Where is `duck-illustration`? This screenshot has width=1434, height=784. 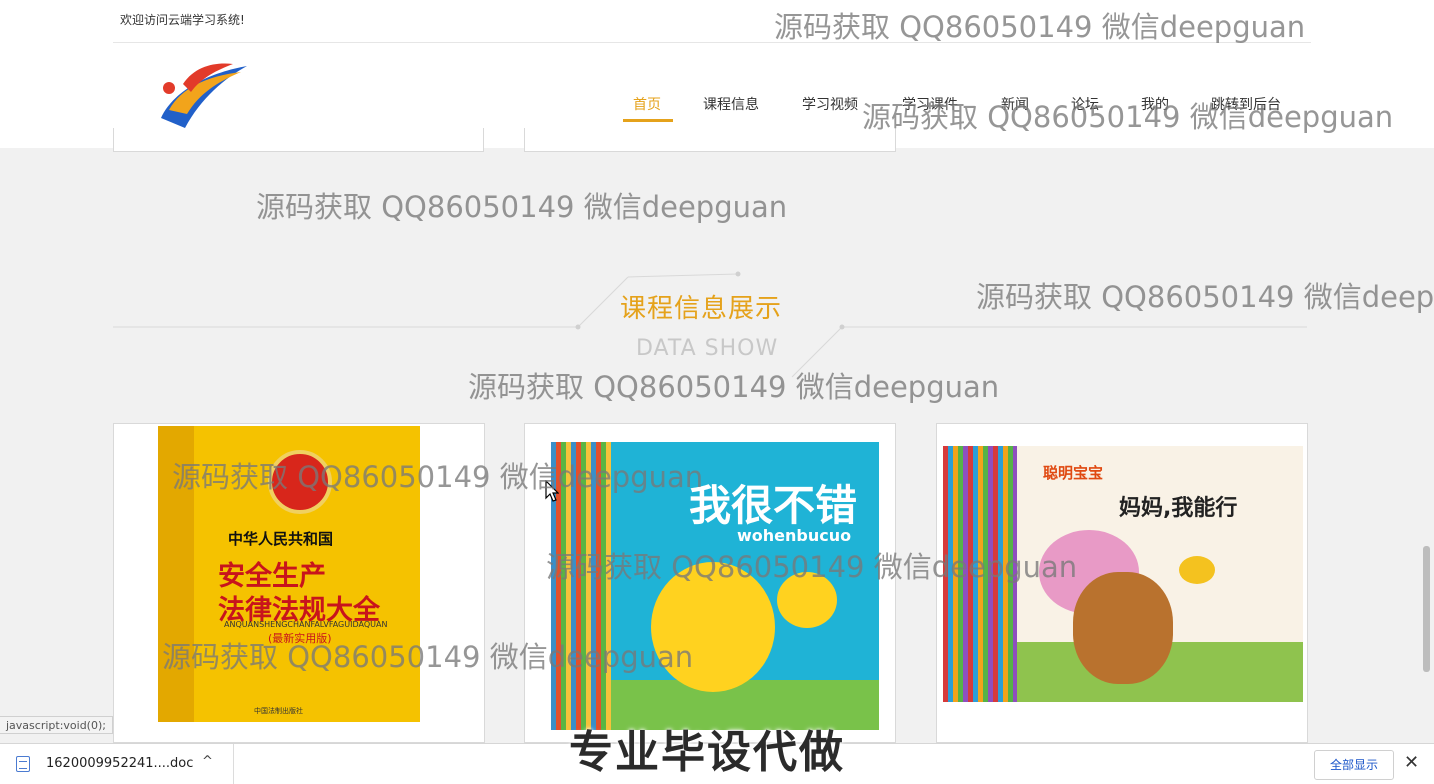 duck-illustration is located at coordinates (713, 627).